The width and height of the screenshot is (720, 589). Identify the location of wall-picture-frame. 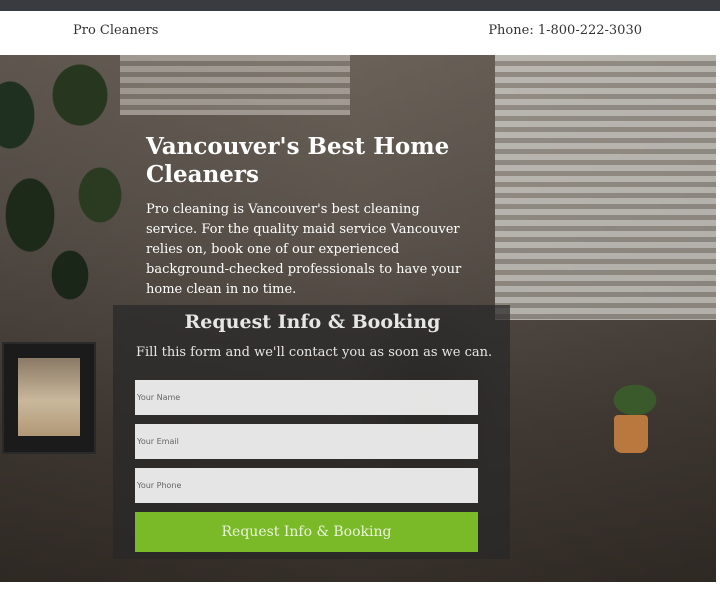
(49, 398).